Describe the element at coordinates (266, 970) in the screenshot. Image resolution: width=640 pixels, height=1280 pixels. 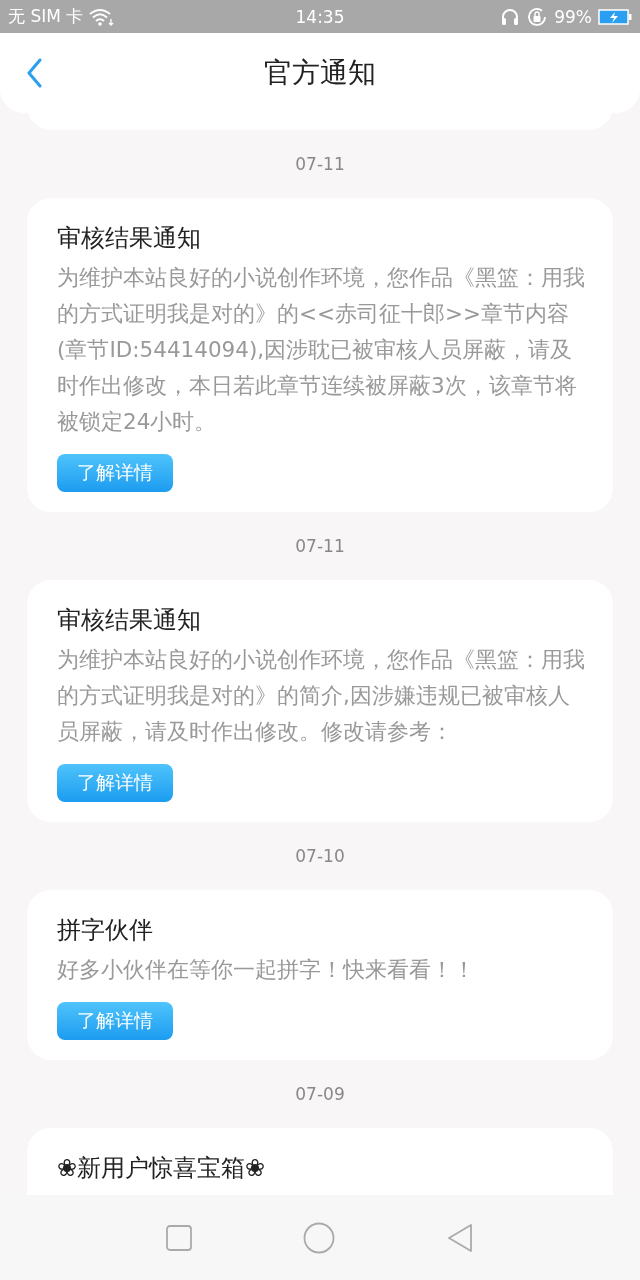
I see `notification-text: 好多小伙伴在等你一起拼字！快来看看！！` at that location.